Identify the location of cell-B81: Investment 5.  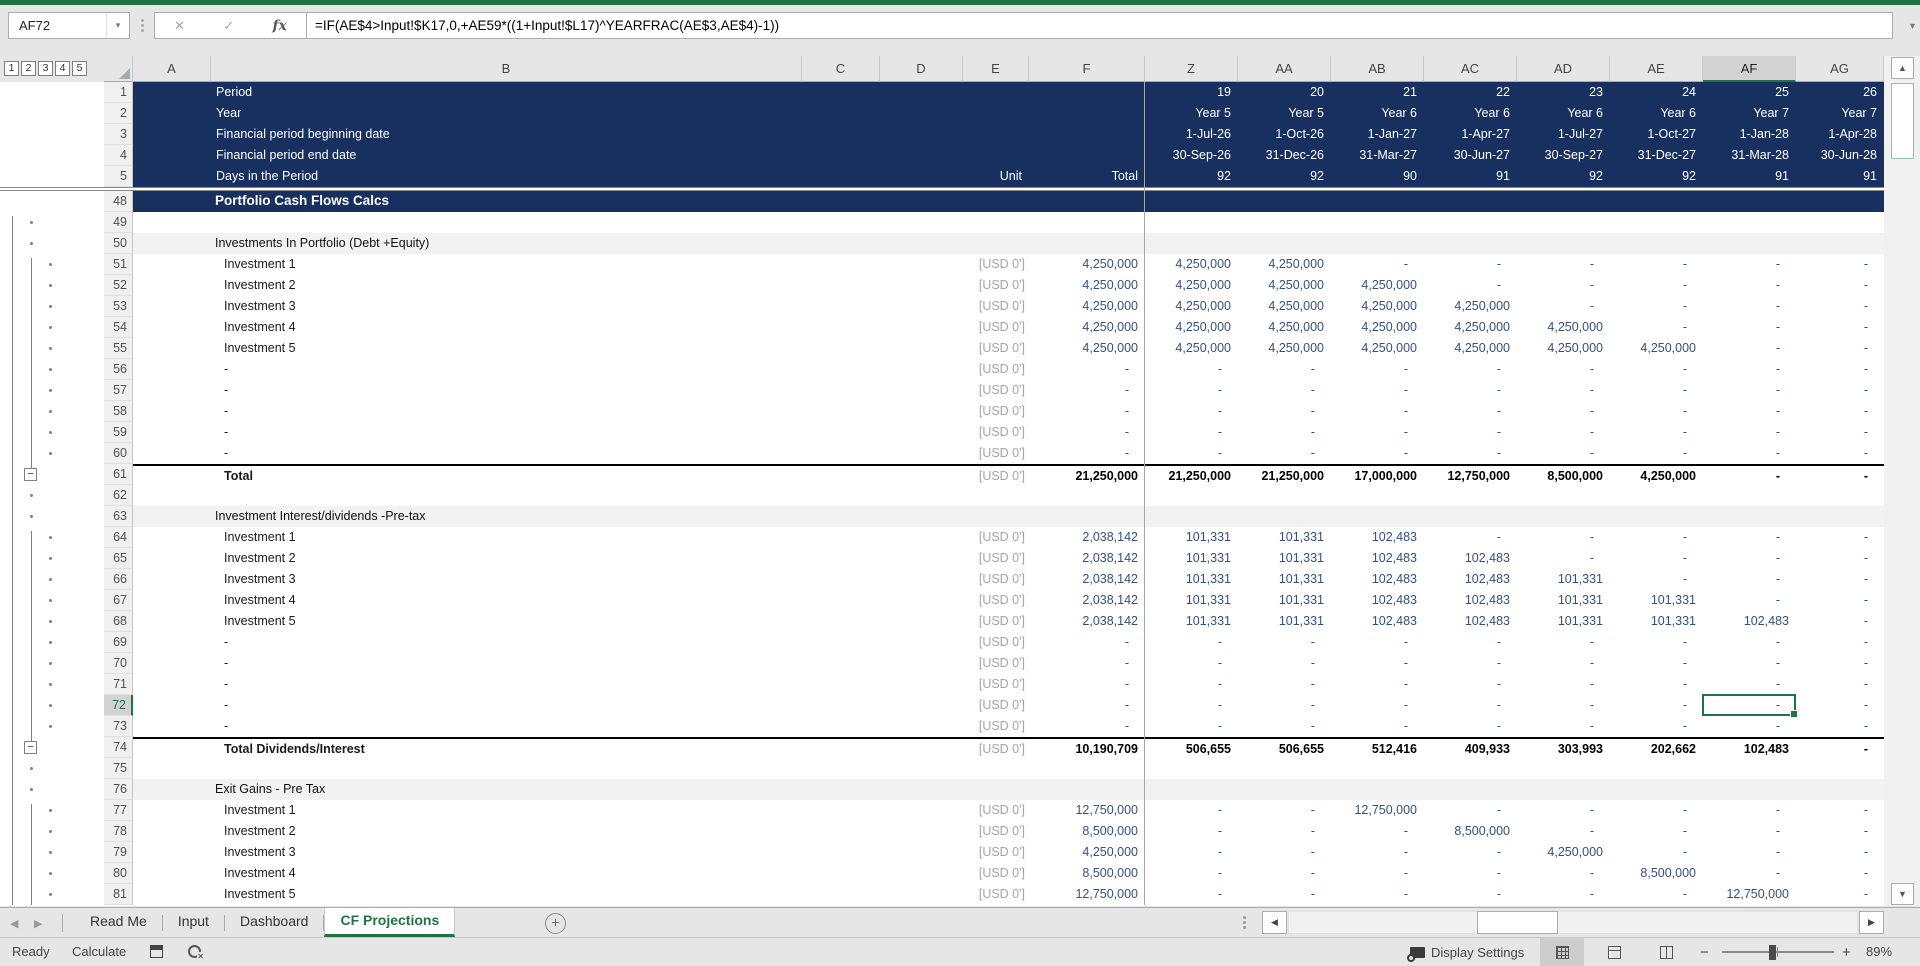
(506, 894).